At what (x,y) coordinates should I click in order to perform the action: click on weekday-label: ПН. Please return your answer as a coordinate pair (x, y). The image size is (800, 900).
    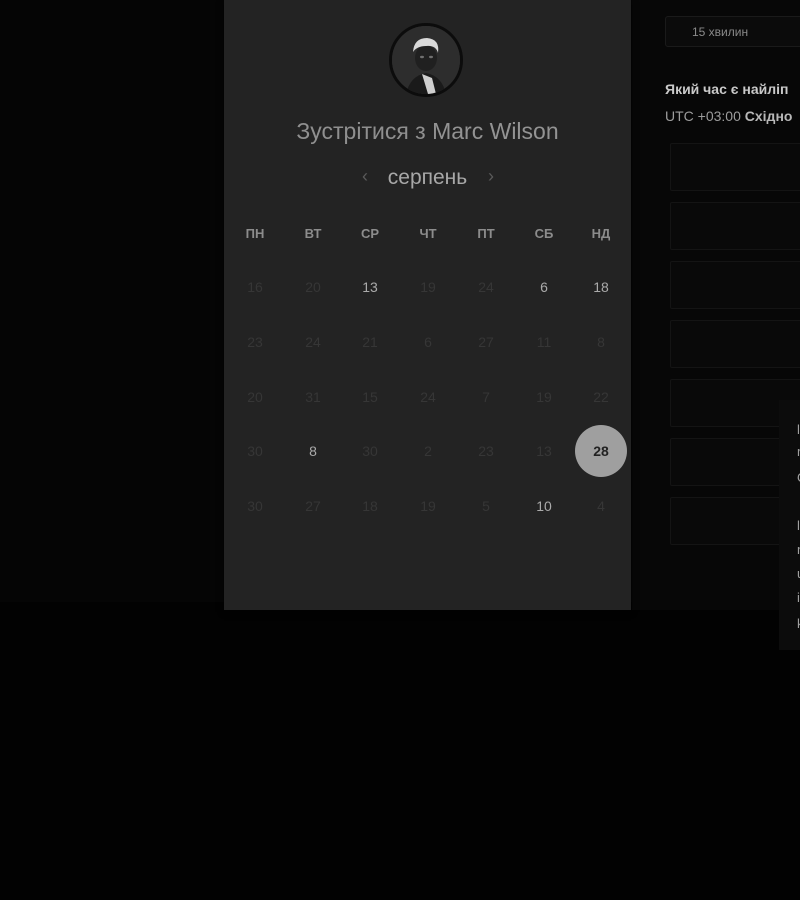
    Looking at the image, I should click on (255, 233).